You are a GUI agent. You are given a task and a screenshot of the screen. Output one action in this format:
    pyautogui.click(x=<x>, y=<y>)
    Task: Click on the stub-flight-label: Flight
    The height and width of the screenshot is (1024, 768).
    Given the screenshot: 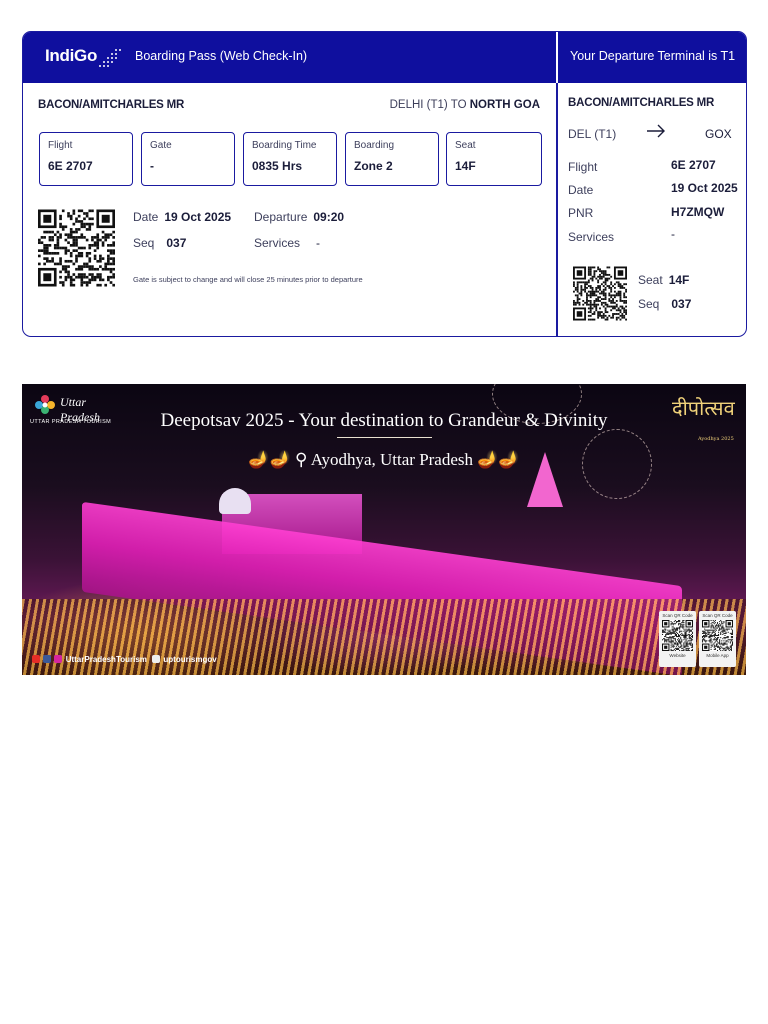 What is the action you would take?
    pyautogui.click(x=583, y=167)
    